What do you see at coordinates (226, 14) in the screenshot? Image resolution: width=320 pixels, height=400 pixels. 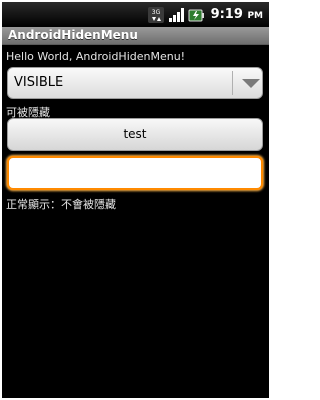 I see `status-time-value: 9:19` at bounding box center [226, 14].